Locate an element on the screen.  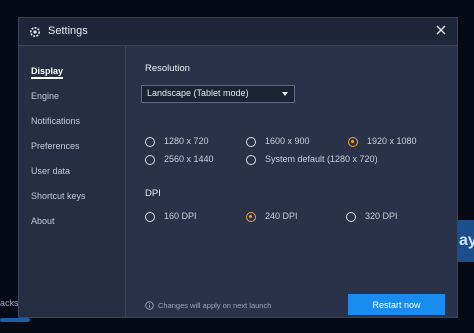
radio-label: 1920 x 1080 is located at coordinates (392, 141).